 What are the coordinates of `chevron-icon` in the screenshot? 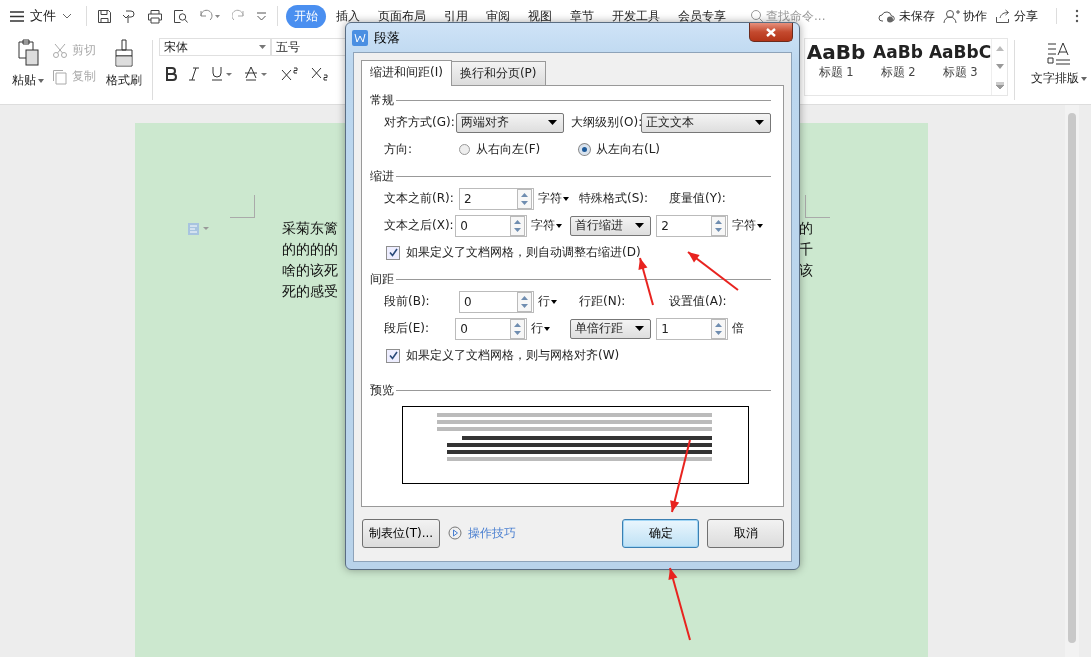 It's located at (67, 16).